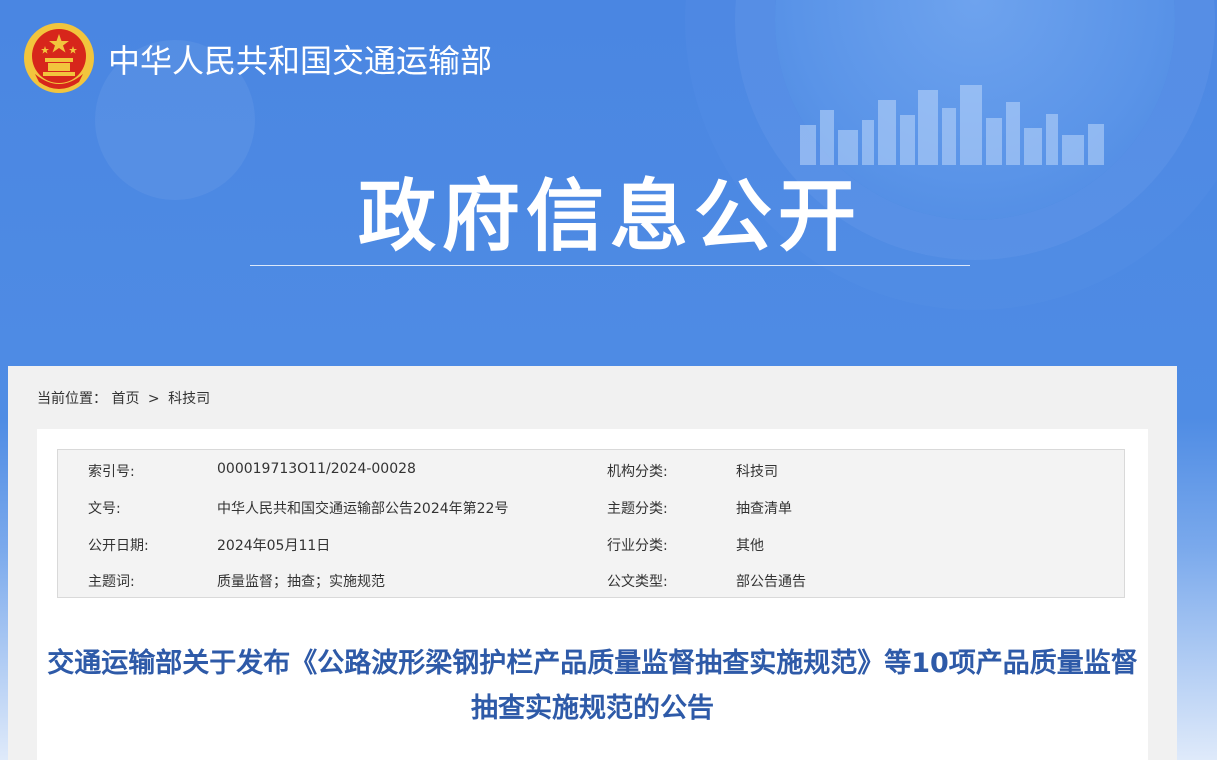 This screenshot has width=1217, height=760. I want to click on metadata-value: 科技司, so click(757, 472).